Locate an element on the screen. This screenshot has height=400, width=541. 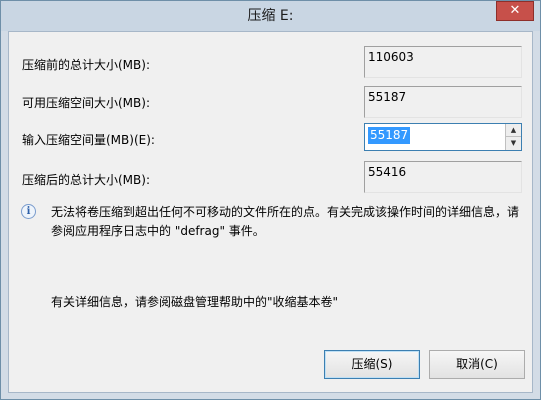
close-button: ✕ is located at coordinates (515, 11).